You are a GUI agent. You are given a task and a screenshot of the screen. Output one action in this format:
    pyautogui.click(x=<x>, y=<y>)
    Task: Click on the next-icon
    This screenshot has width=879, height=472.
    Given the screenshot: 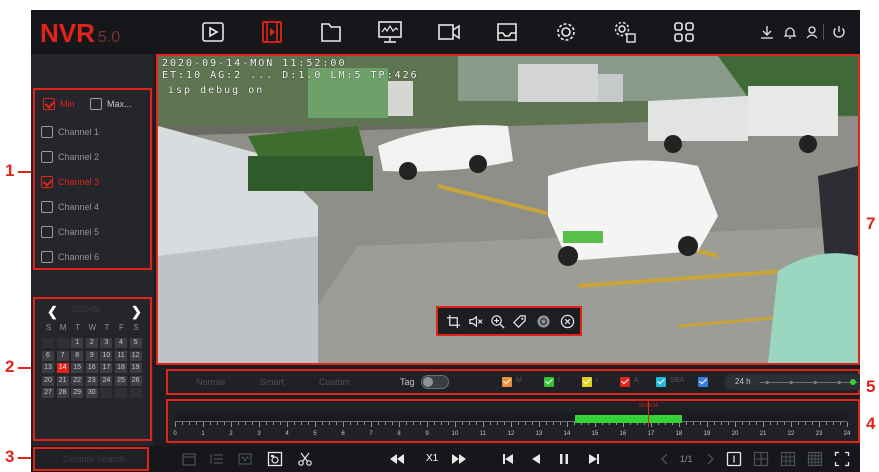 What is the action you would take?
    pyautogui.click(x=594, y=459)
    